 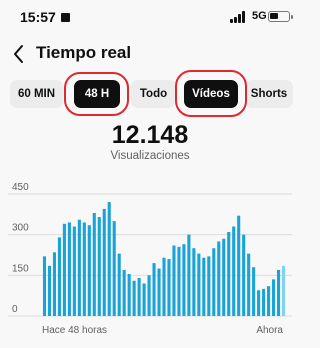 I want to click on filter-videos: Vídeos, so click(x=211, y=94).